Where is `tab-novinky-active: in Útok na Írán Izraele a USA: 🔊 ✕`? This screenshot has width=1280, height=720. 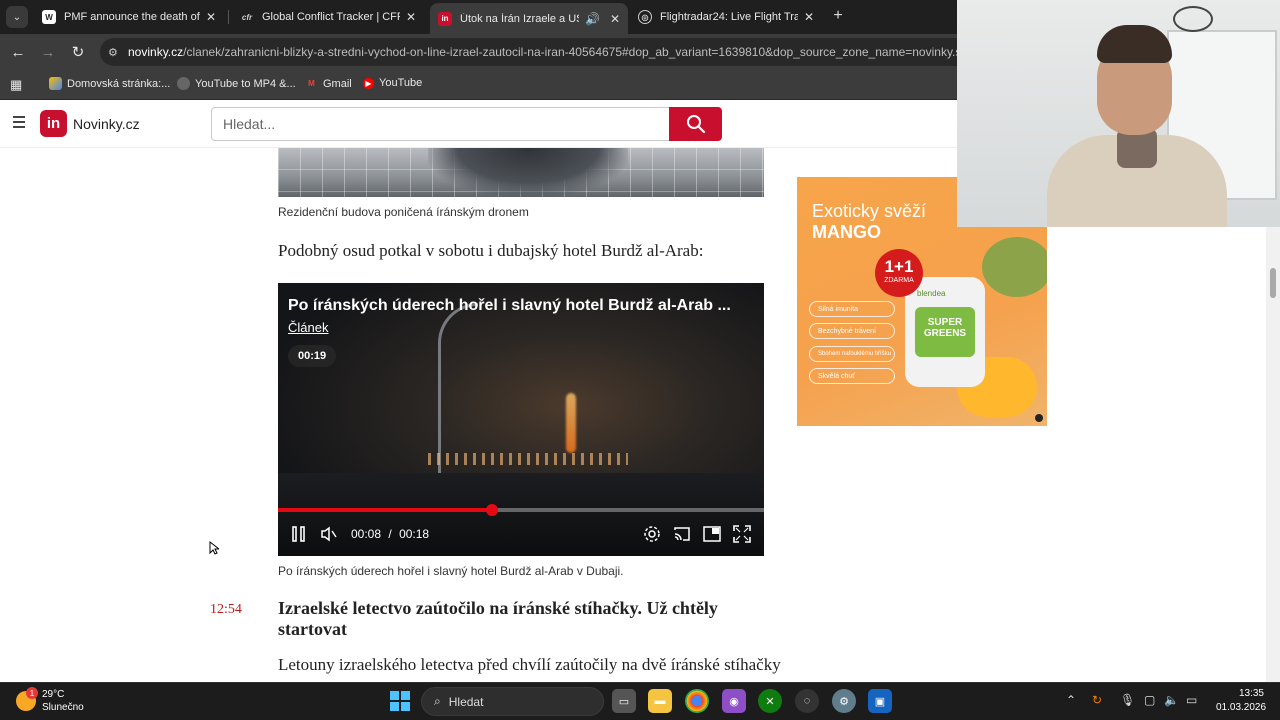 tab-novinky-active: in Útok na Írán Izraele a USA: 🔊 ✕ is located at coordinates (529, 18).